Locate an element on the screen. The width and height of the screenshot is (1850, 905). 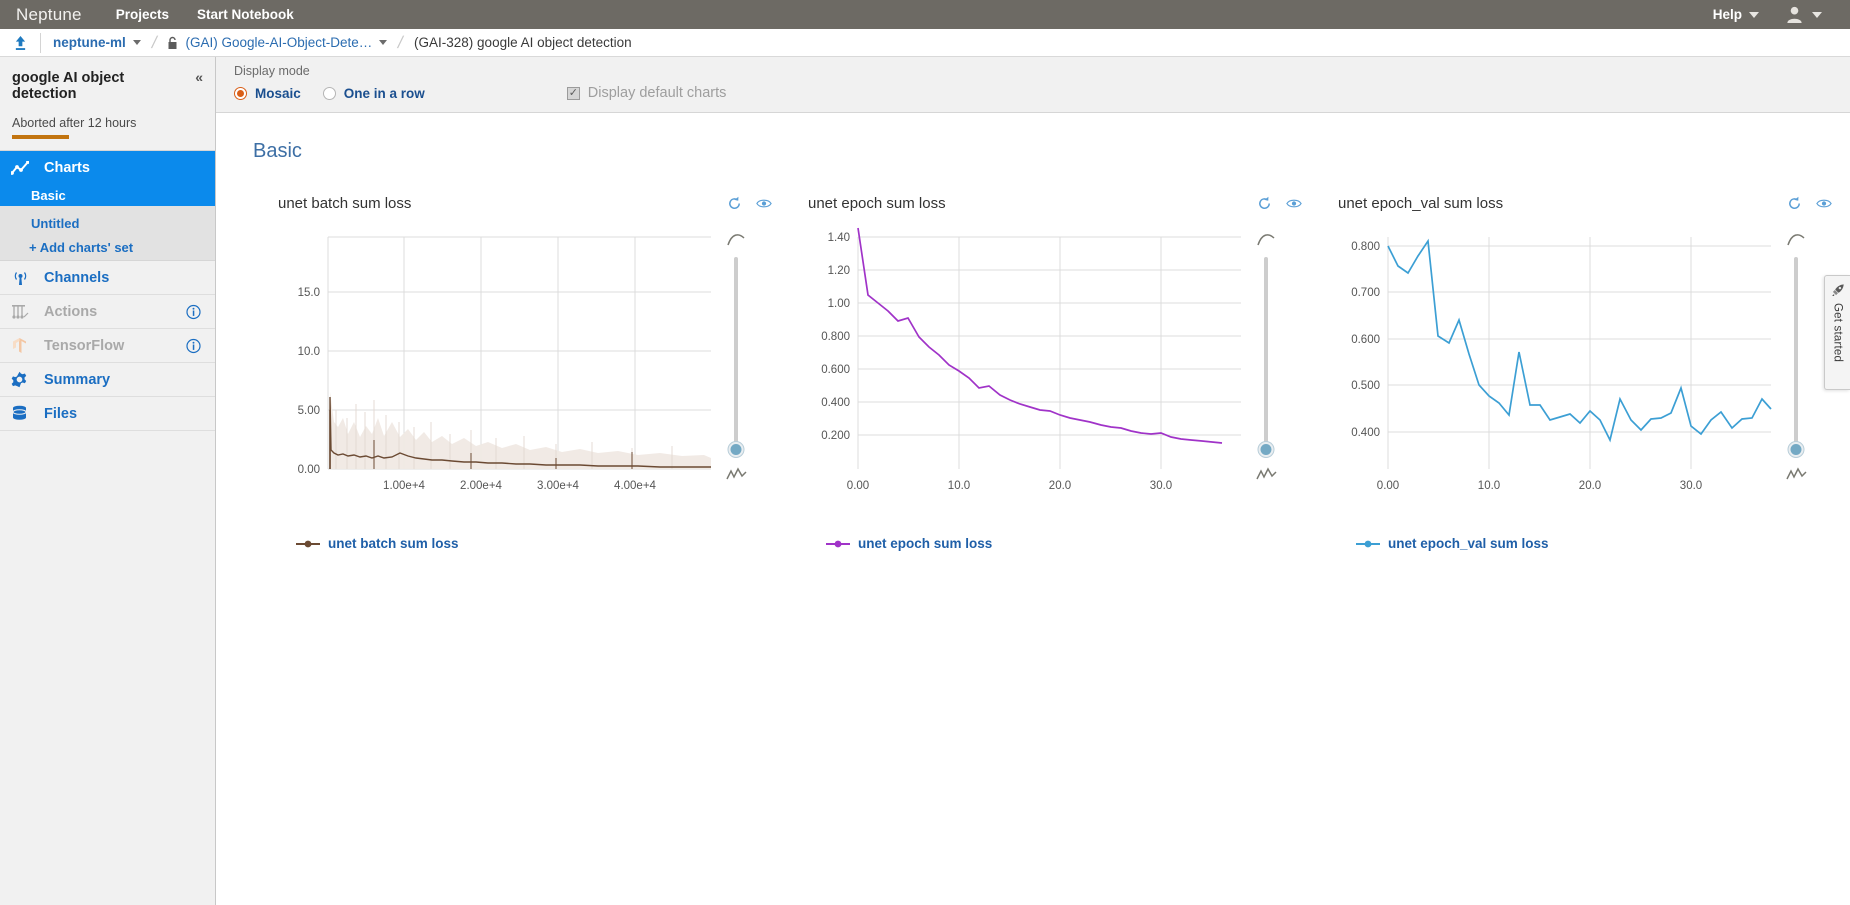
radio-mosaic: Mosaic is located at coordinates (267, 93).